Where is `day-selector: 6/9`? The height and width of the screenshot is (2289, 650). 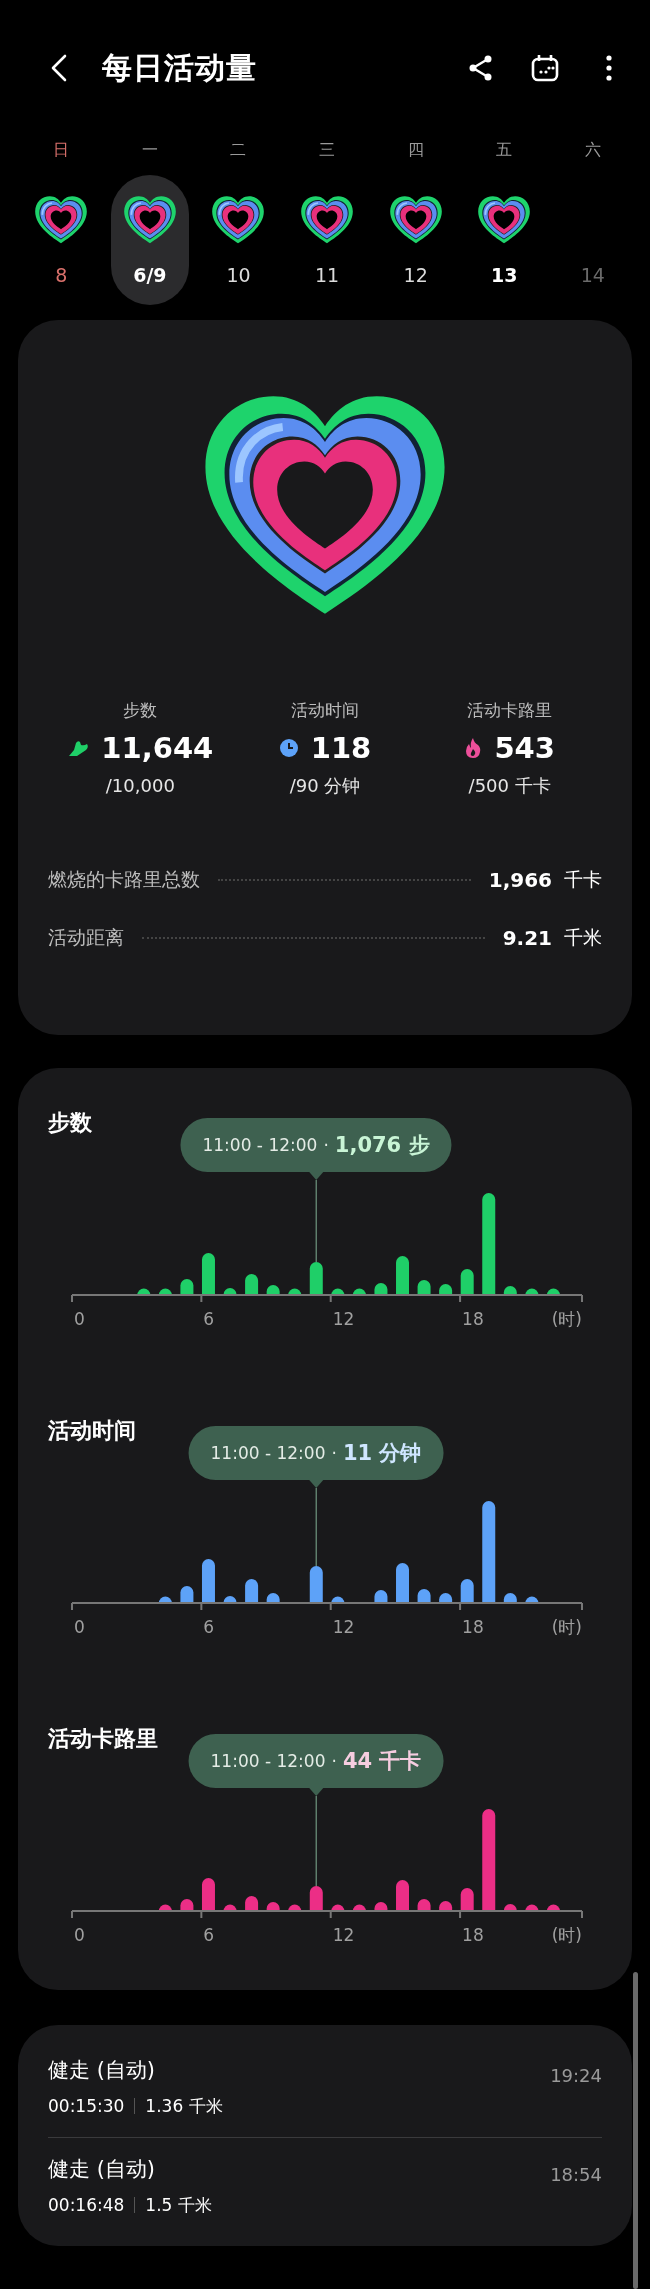 day-selector: 6/9 is located at coordinates (149, 240).